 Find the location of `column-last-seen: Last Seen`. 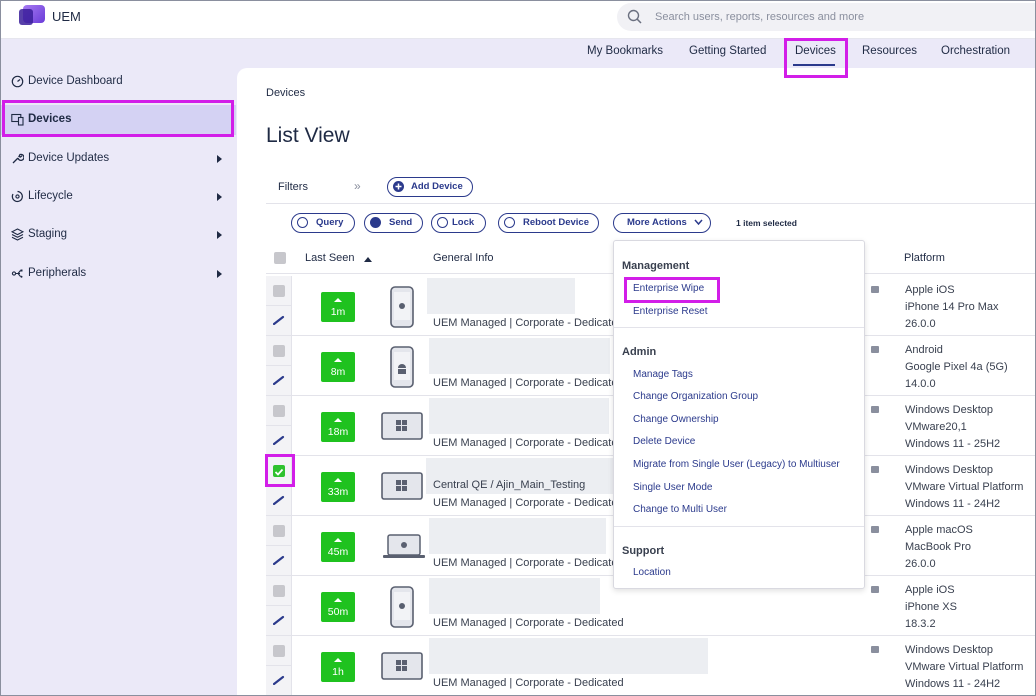

column-last-seen: Last Seen is located at coordinates (330, 258).